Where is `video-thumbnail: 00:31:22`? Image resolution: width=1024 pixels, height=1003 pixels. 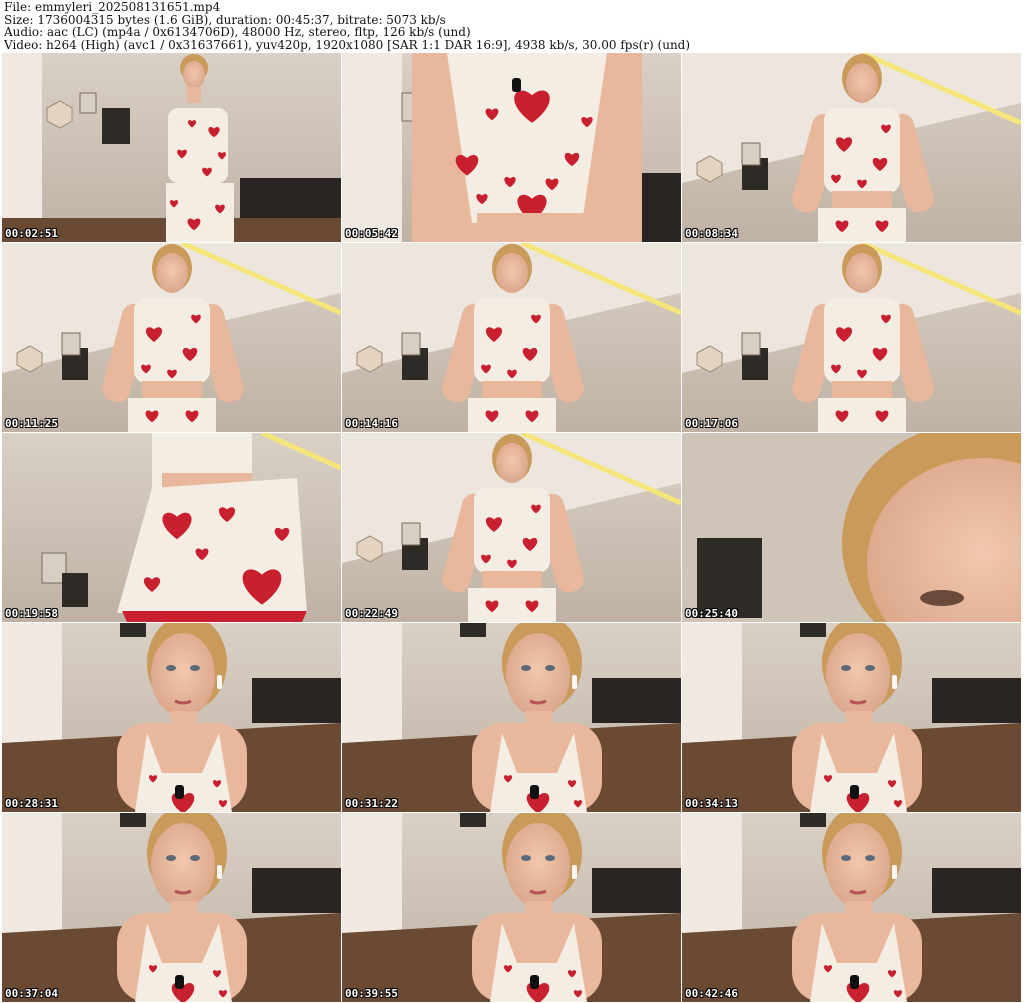 video-thumbnail: 00:31:22 is located at coordinates (511, 717).